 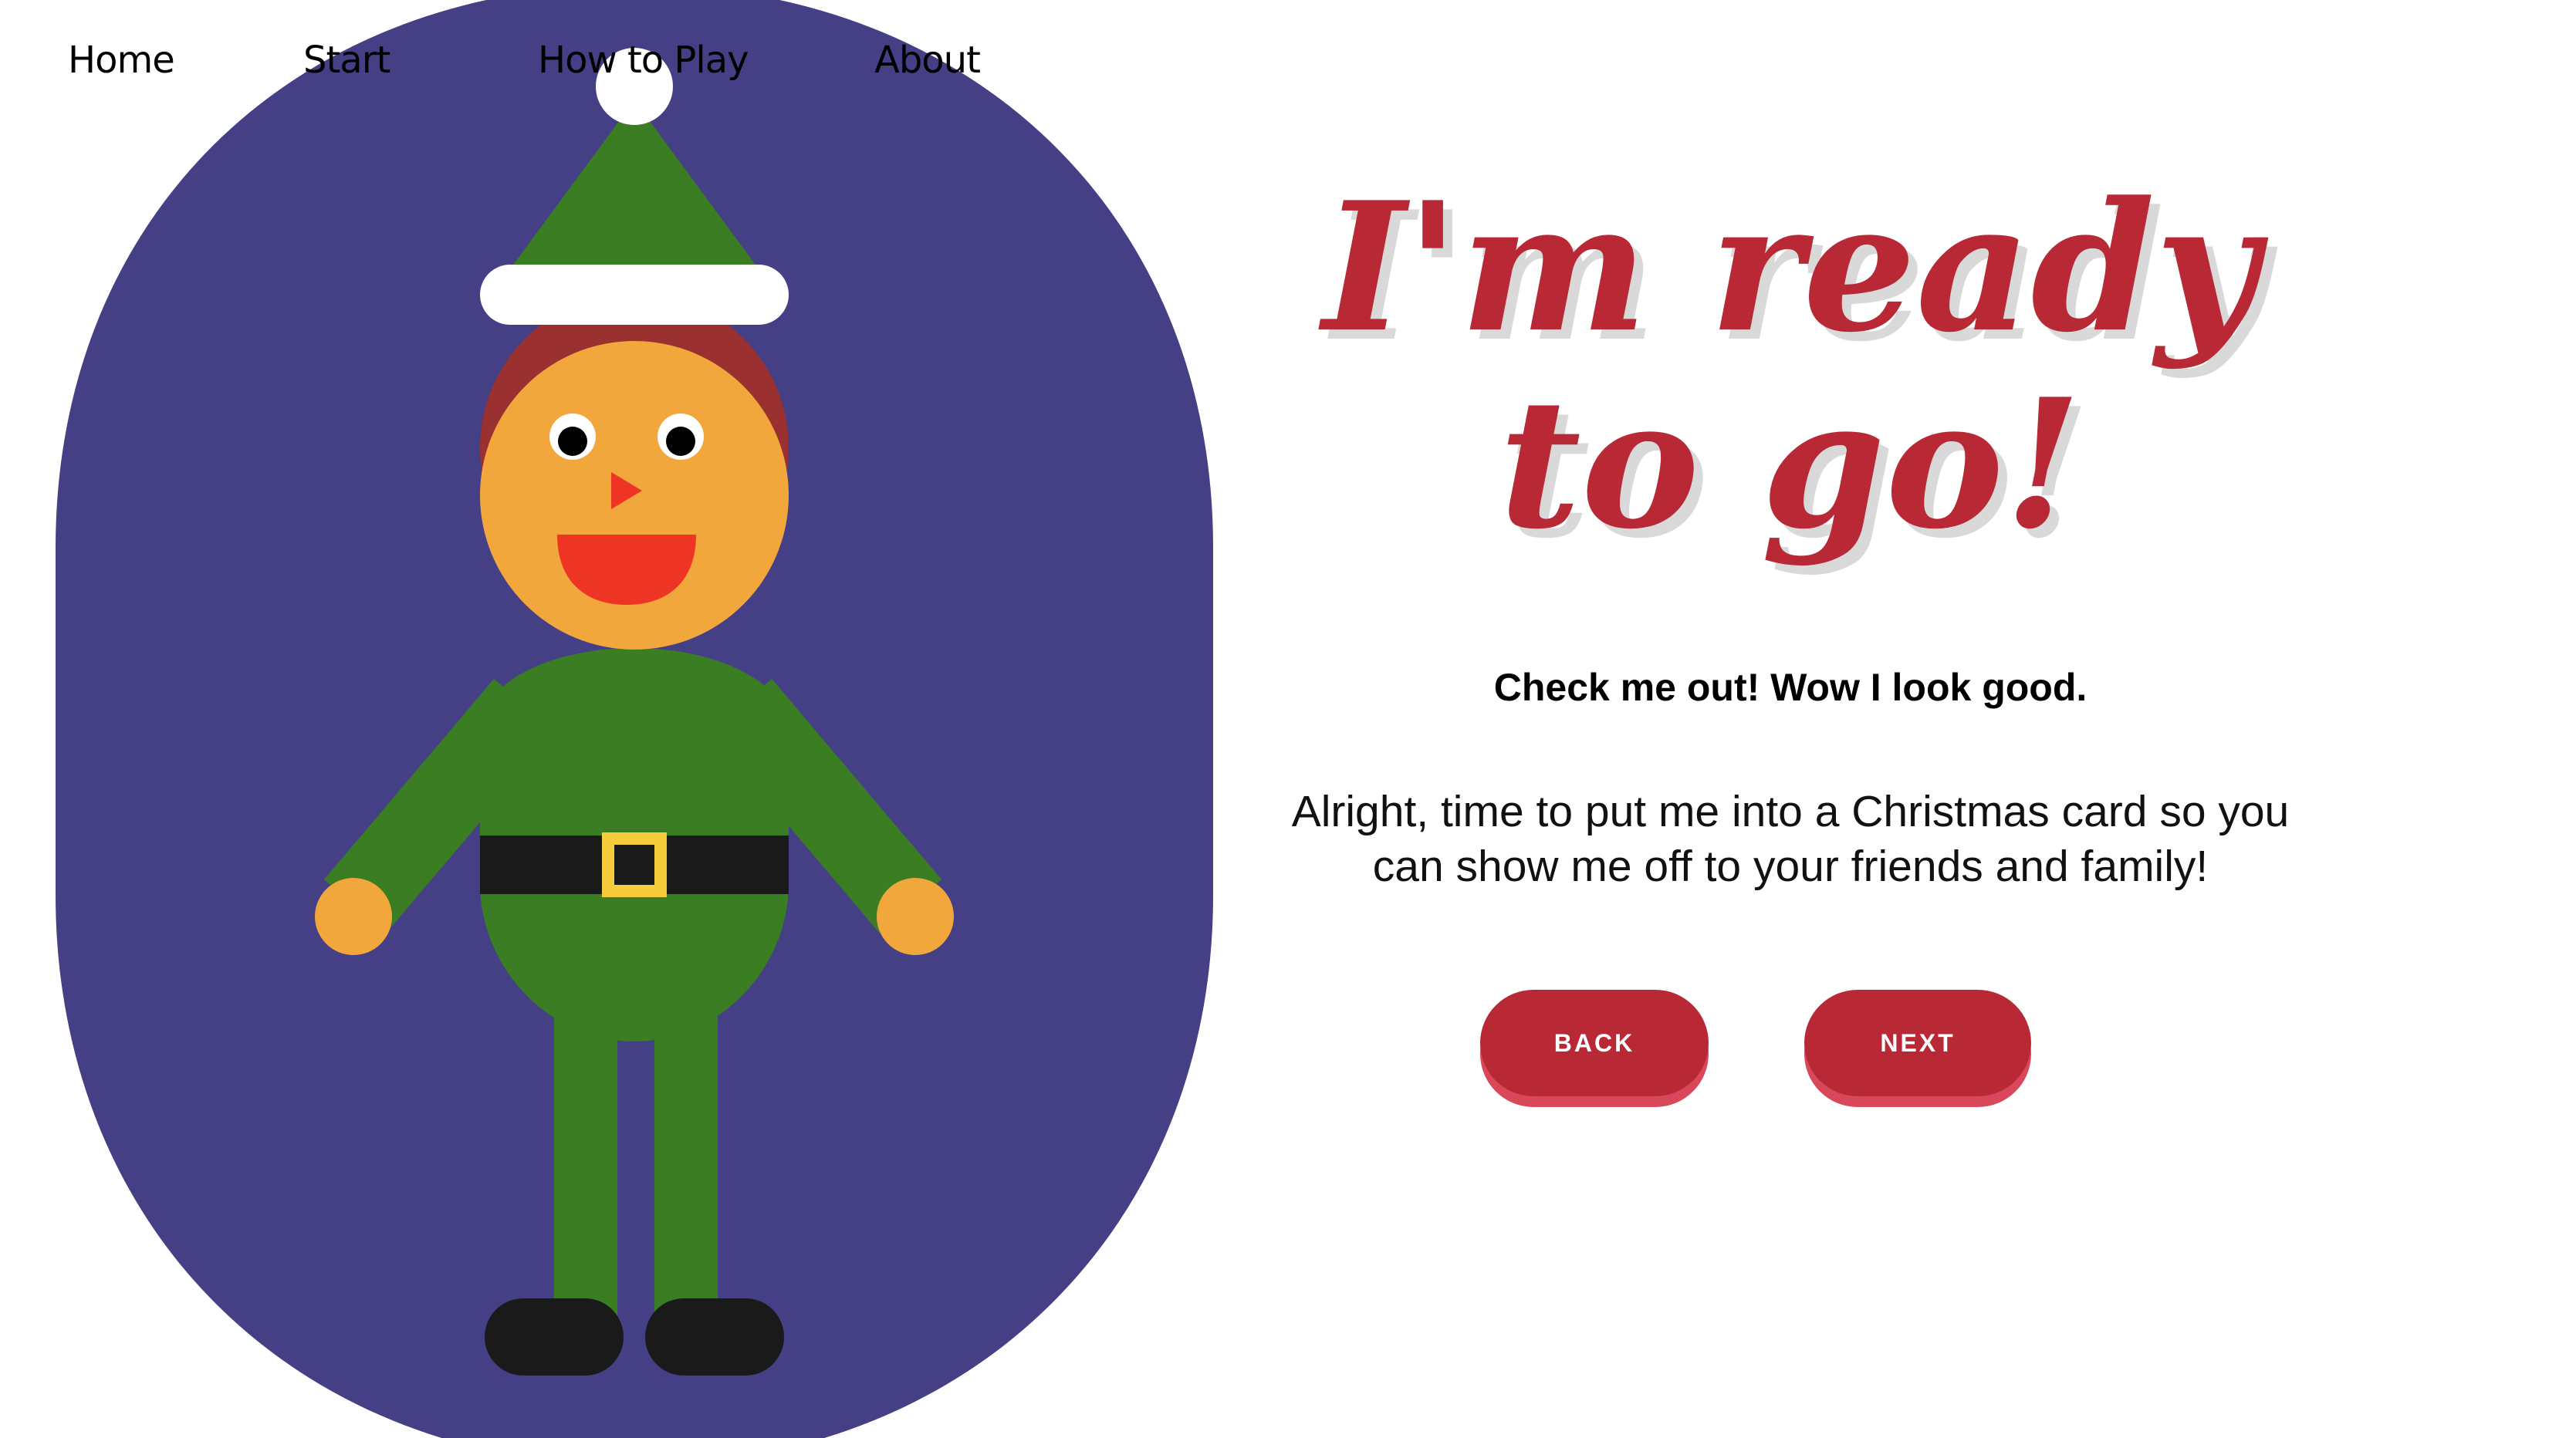 What do you see at coordinates (643, 60) in the screenshot?
I see `nav-how-to-play-link: How to Play` at bounding box center [643, 60].